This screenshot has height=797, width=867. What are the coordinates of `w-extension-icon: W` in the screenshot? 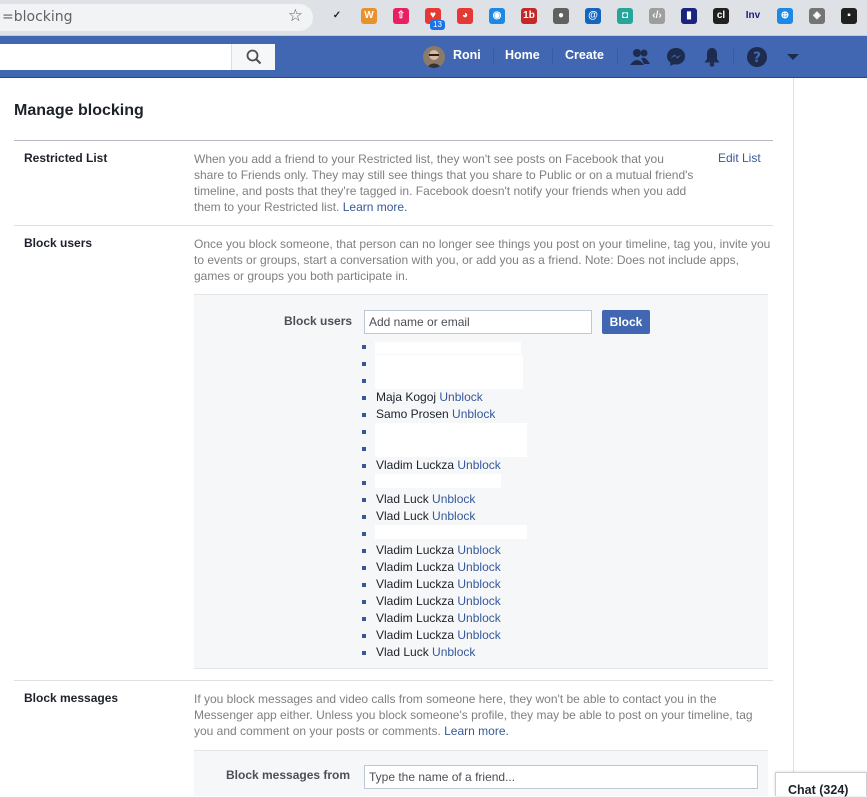 It's located at (369, 16).